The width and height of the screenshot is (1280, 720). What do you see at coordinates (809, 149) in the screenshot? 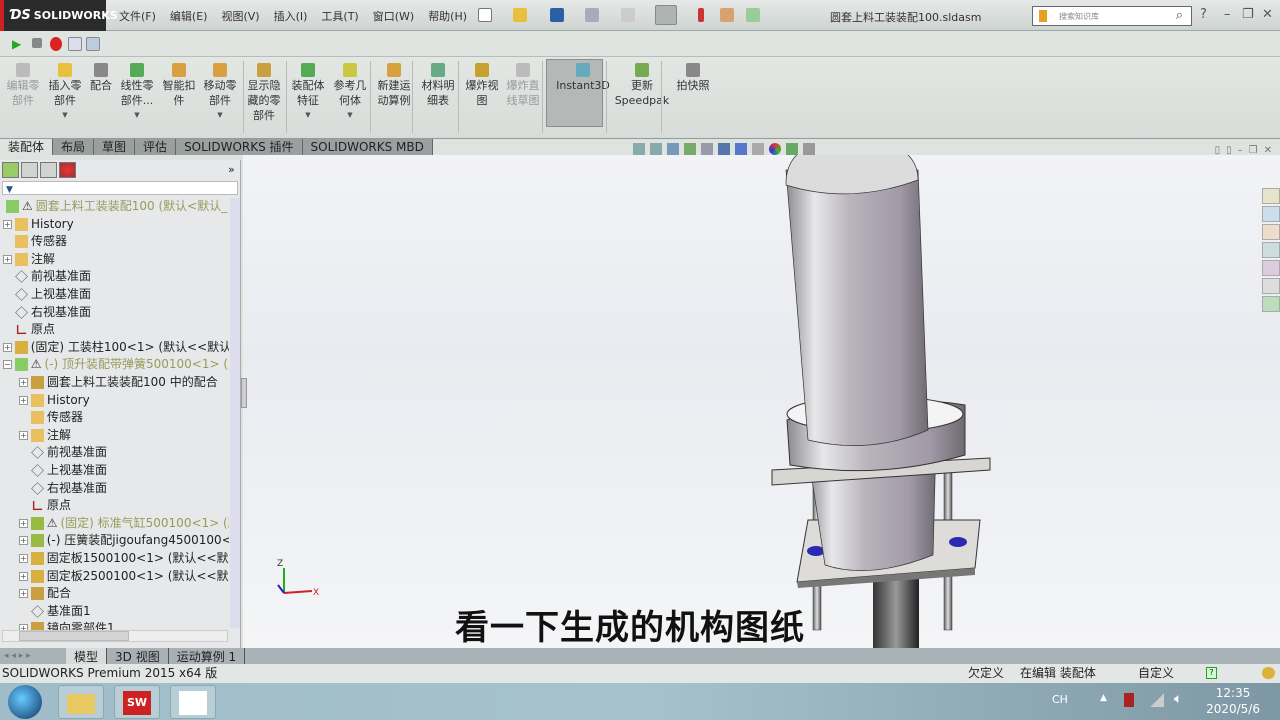
I see `view-settings-icon` at bounding box center [809, 149].